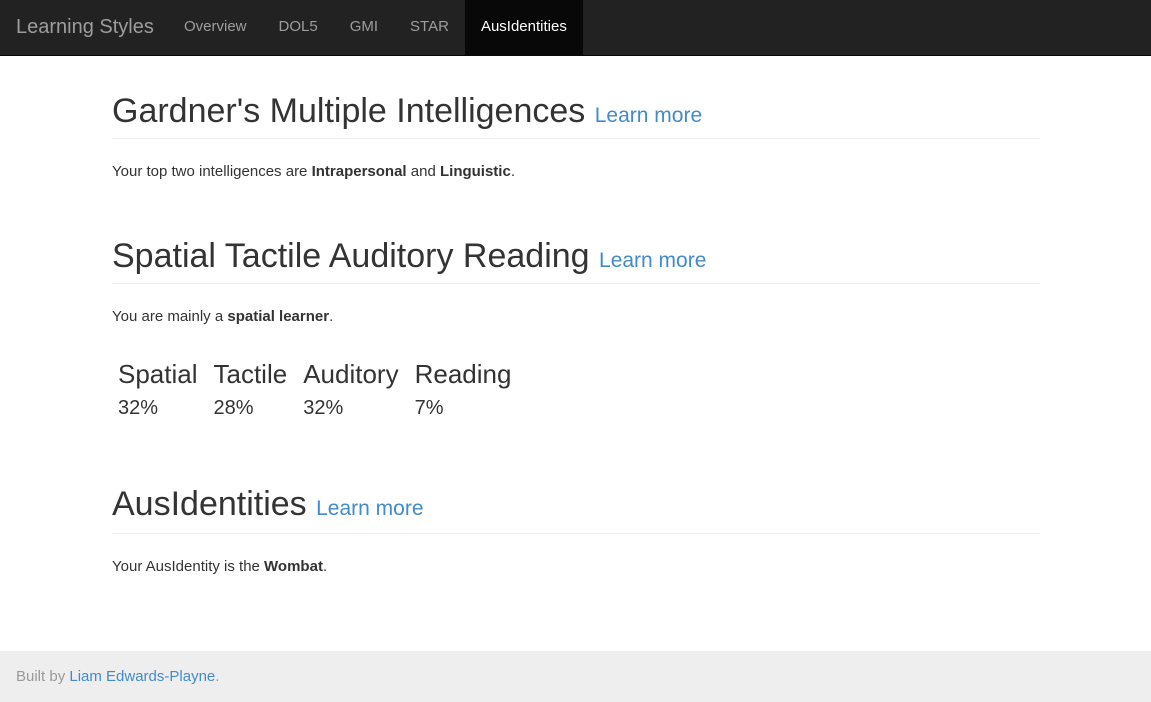  What do you see at coordinates (251, 391) in the screenshot?
I see `stat-tactile: Tactile 28%` at bounding box center [251, 391].